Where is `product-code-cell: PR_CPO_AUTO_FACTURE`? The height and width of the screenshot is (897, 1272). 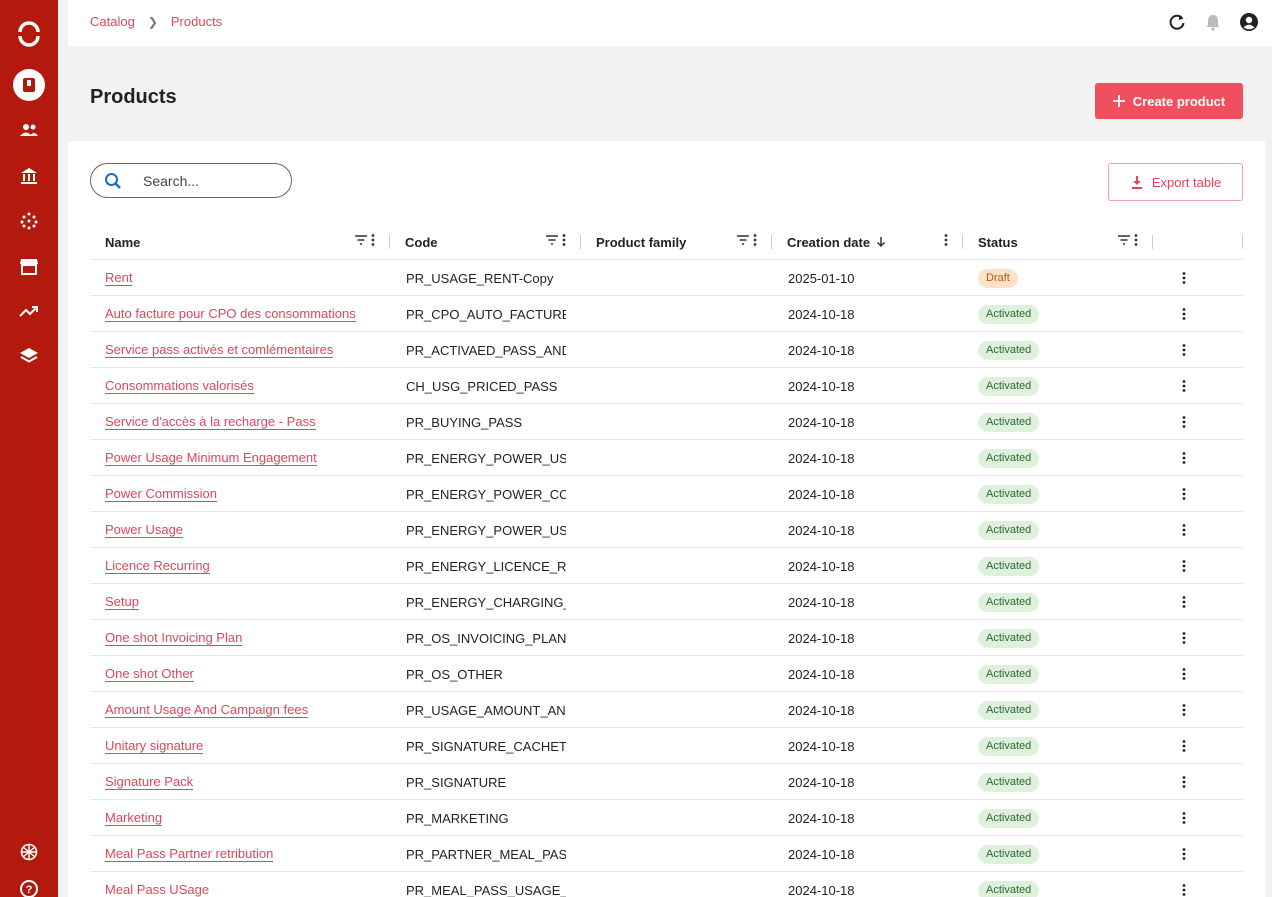 product-code-cell: PR_CPO_AUTO_FACTURE is located at coordinates (486, 314).